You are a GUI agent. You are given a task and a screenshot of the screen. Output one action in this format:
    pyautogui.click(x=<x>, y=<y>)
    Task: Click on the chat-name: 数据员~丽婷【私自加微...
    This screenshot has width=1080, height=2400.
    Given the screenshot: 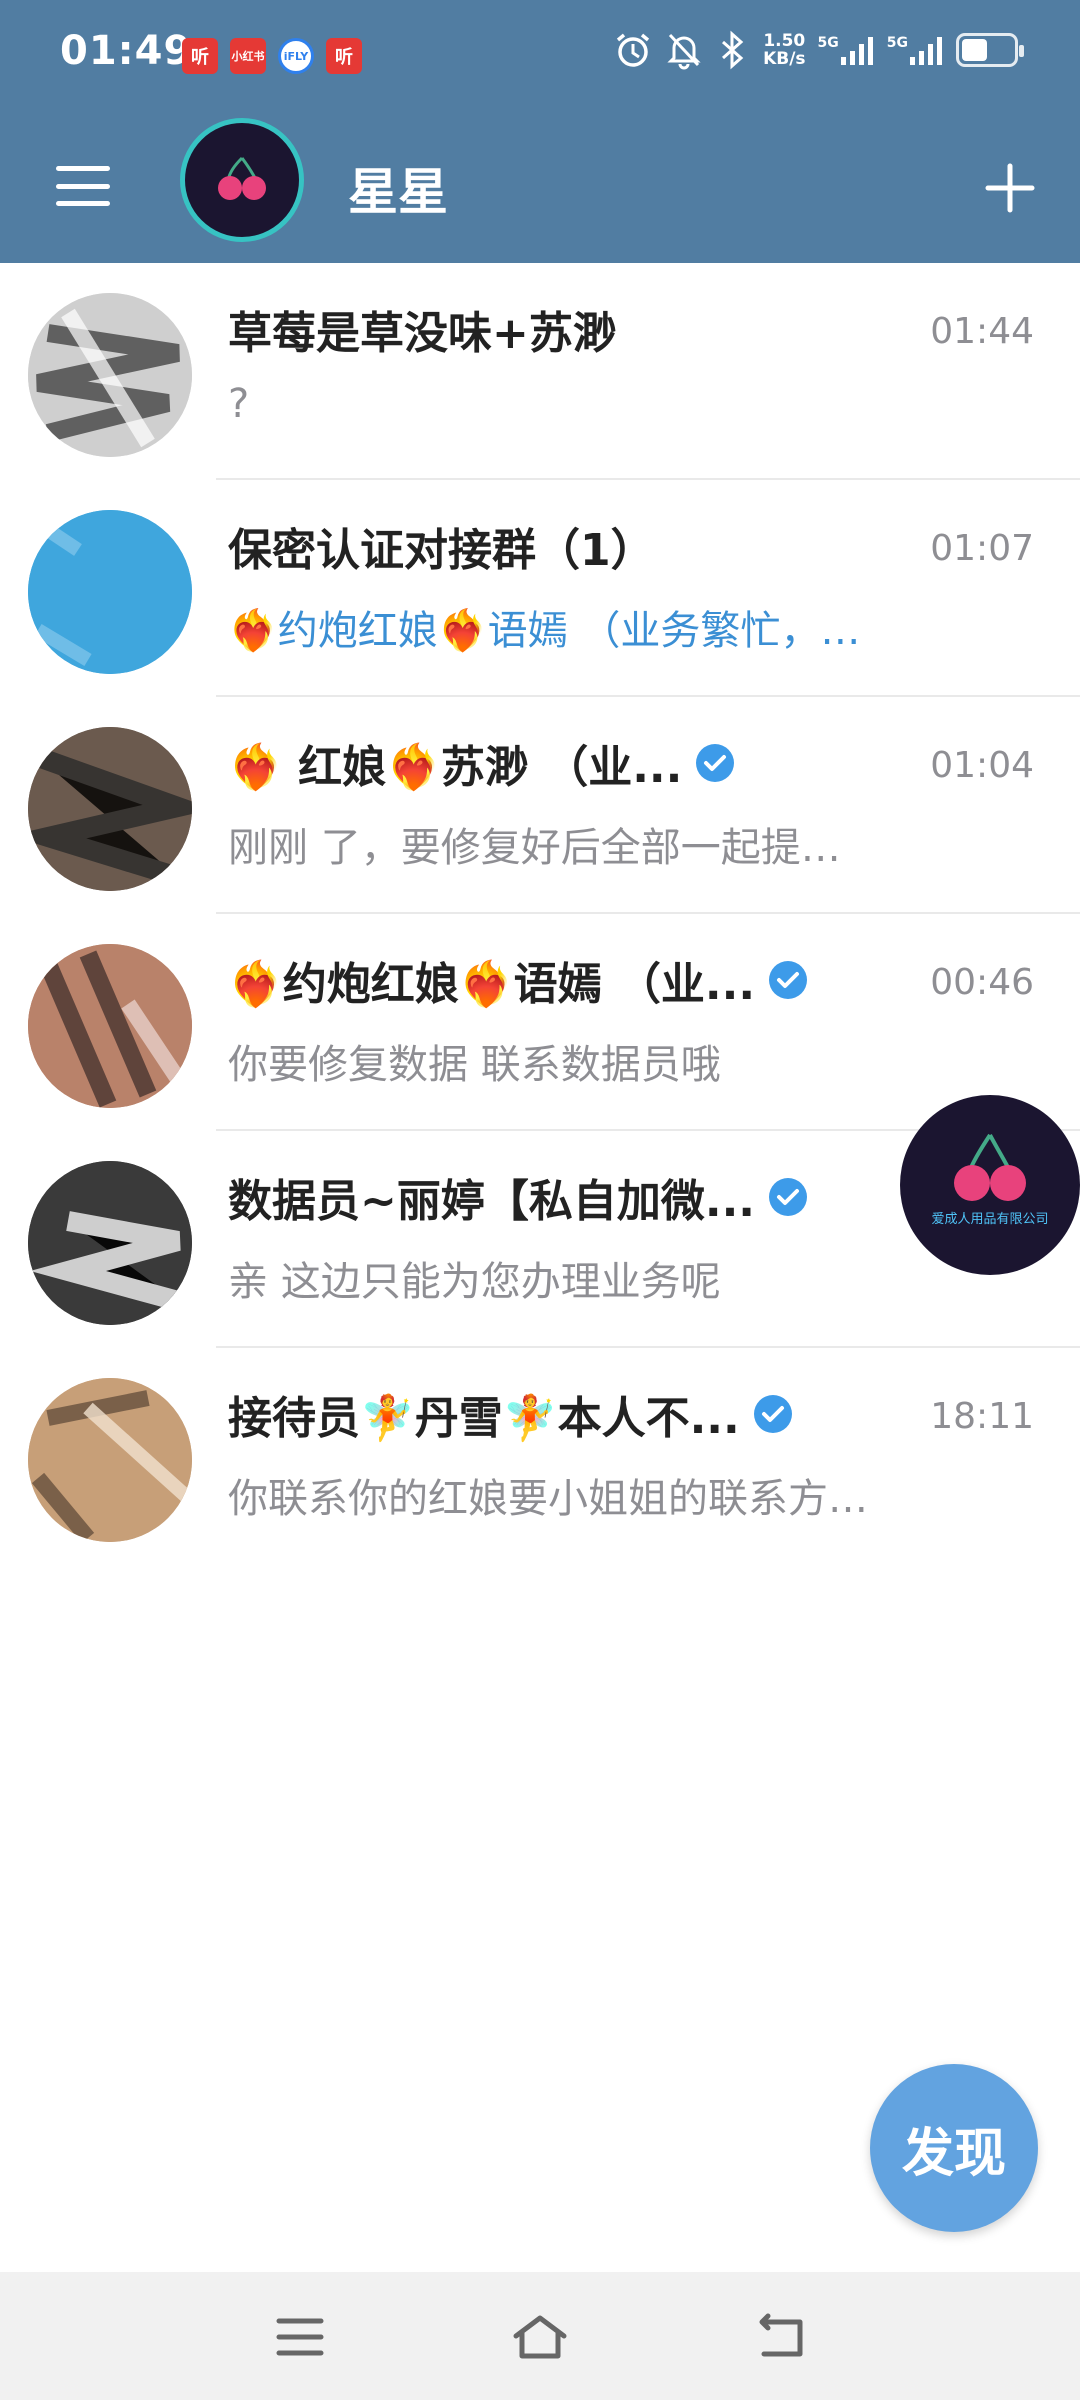 What is the action you would take?
    pyautogui.click(x=518, y=1197)
    